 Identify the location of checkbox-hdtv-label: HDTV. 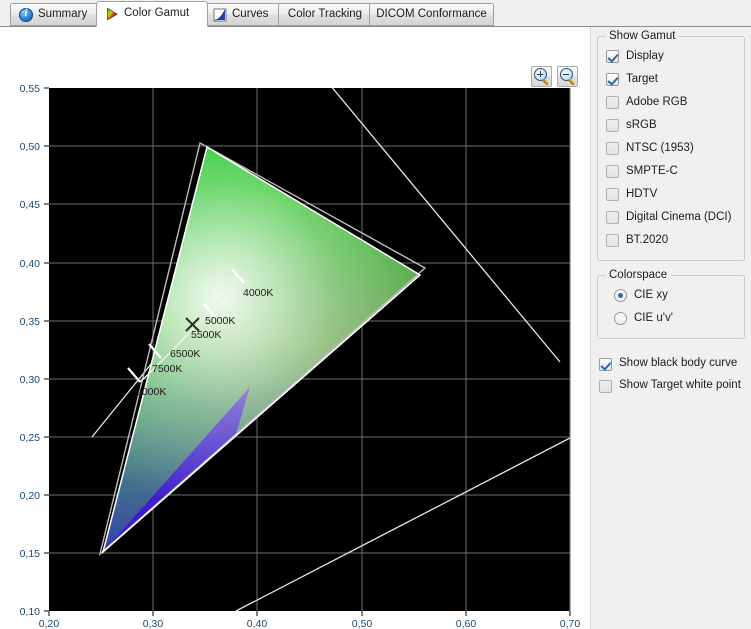
(642, 193).